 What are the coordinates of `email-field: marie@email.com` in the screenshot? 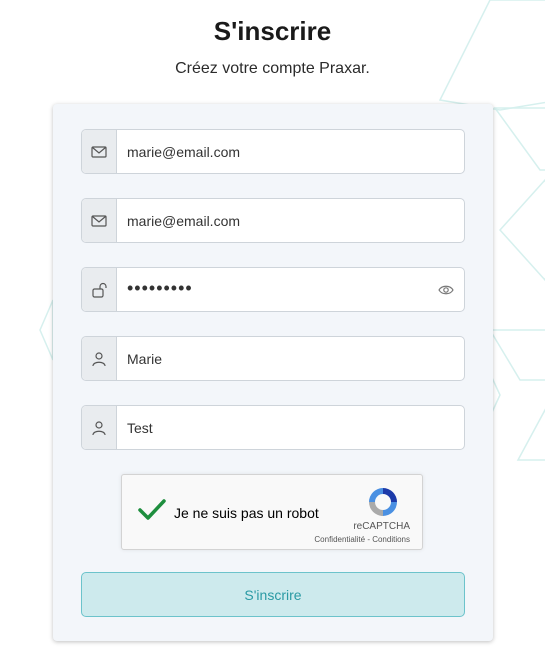 It's located at (273, 151).